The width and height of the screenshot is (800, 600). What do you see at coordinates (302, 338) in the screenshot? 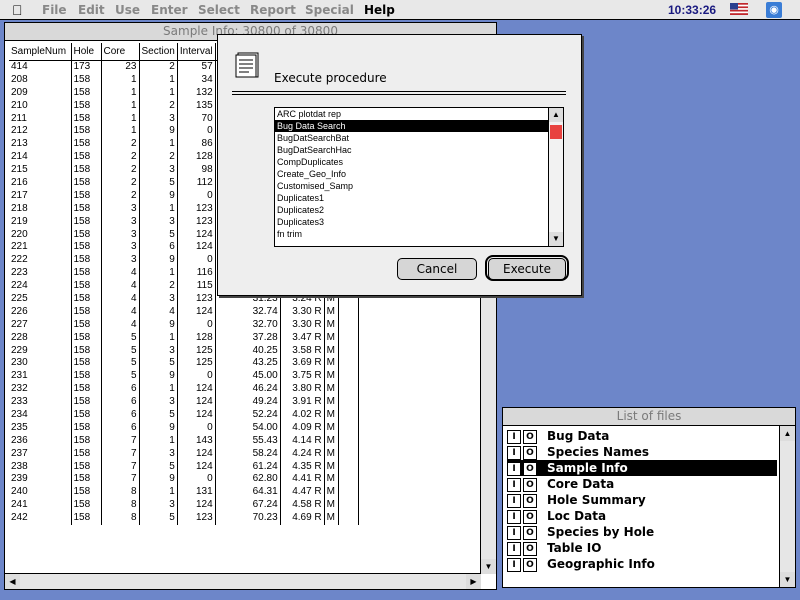
I see `table-cell: 3.47 R` at bounding box center [302, 338].